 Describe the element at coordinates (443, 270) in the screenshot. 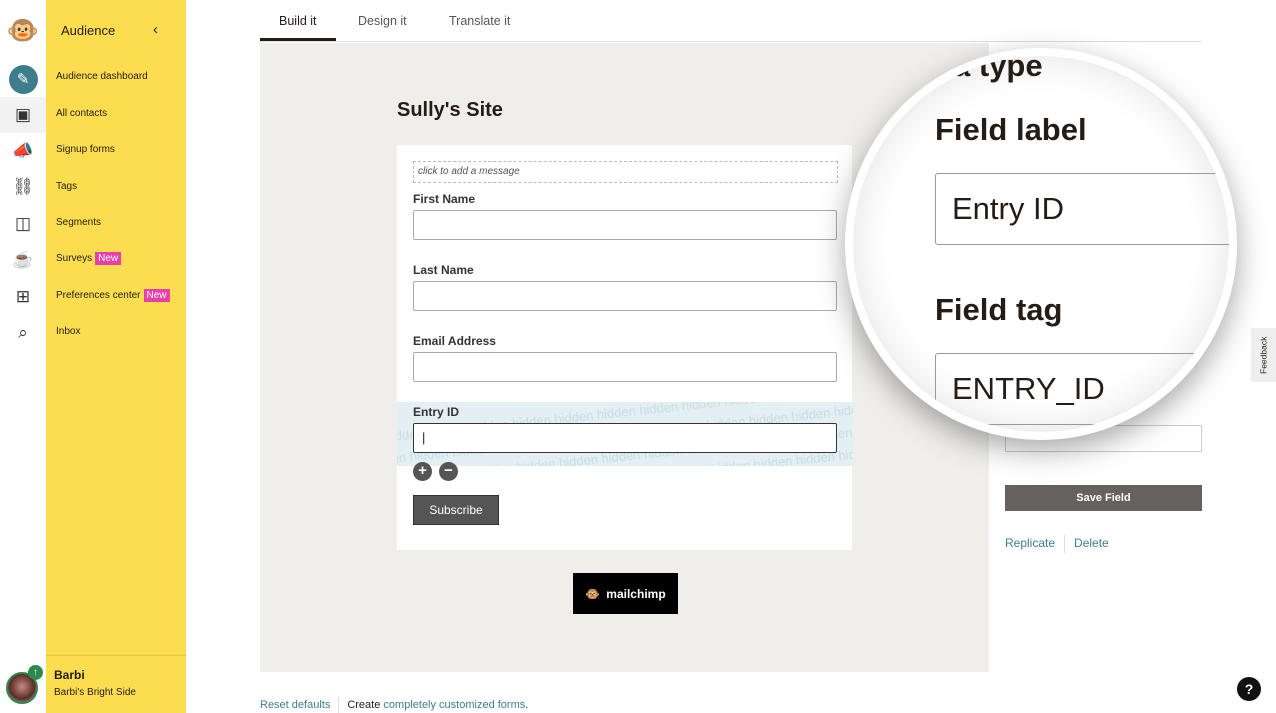

I see `last-name-label: Last Name` at that location.